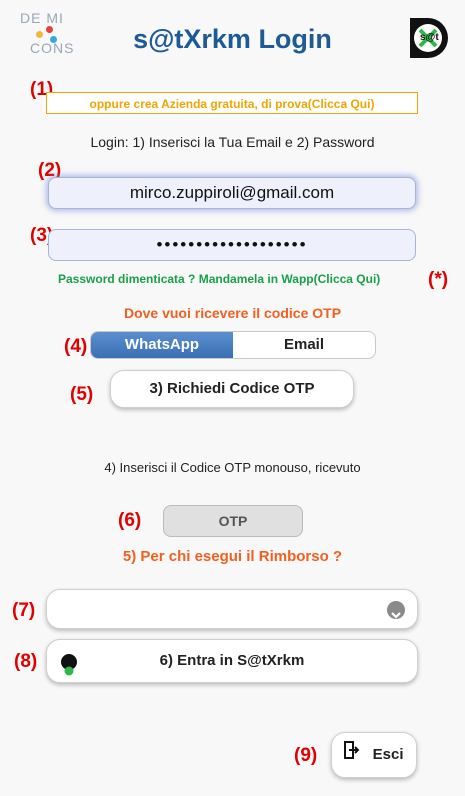 The image size is (465, 796). Describe the element at coordinates (396, 610) in the screenshot. I see `chevron-down-icon` at that location.